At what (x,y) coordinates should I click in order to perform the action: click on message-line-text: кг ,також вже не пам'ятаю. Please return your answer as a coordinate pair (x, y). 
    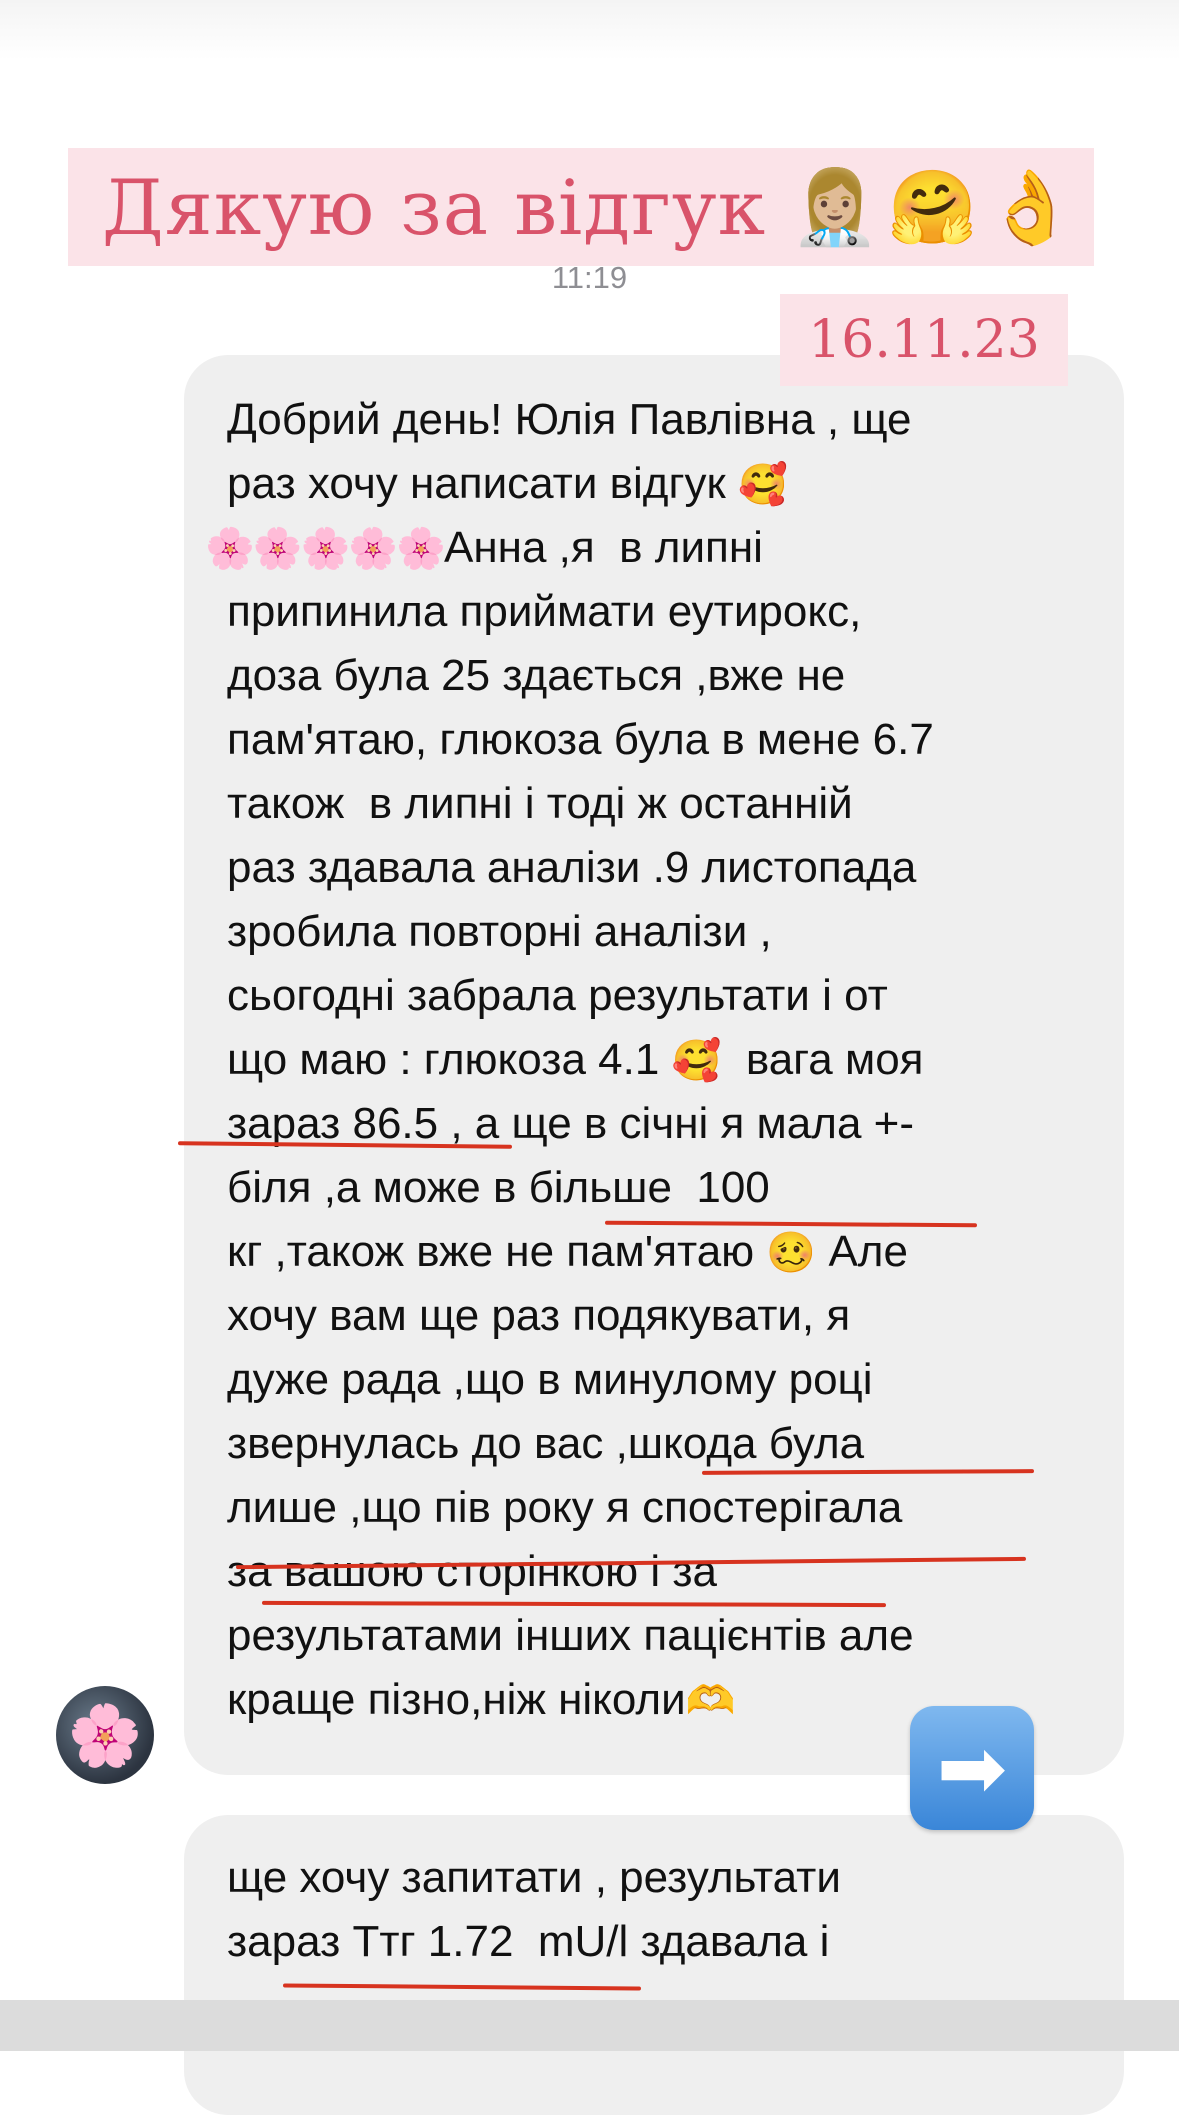
    Looking at the image, I should click on (491, 1251).